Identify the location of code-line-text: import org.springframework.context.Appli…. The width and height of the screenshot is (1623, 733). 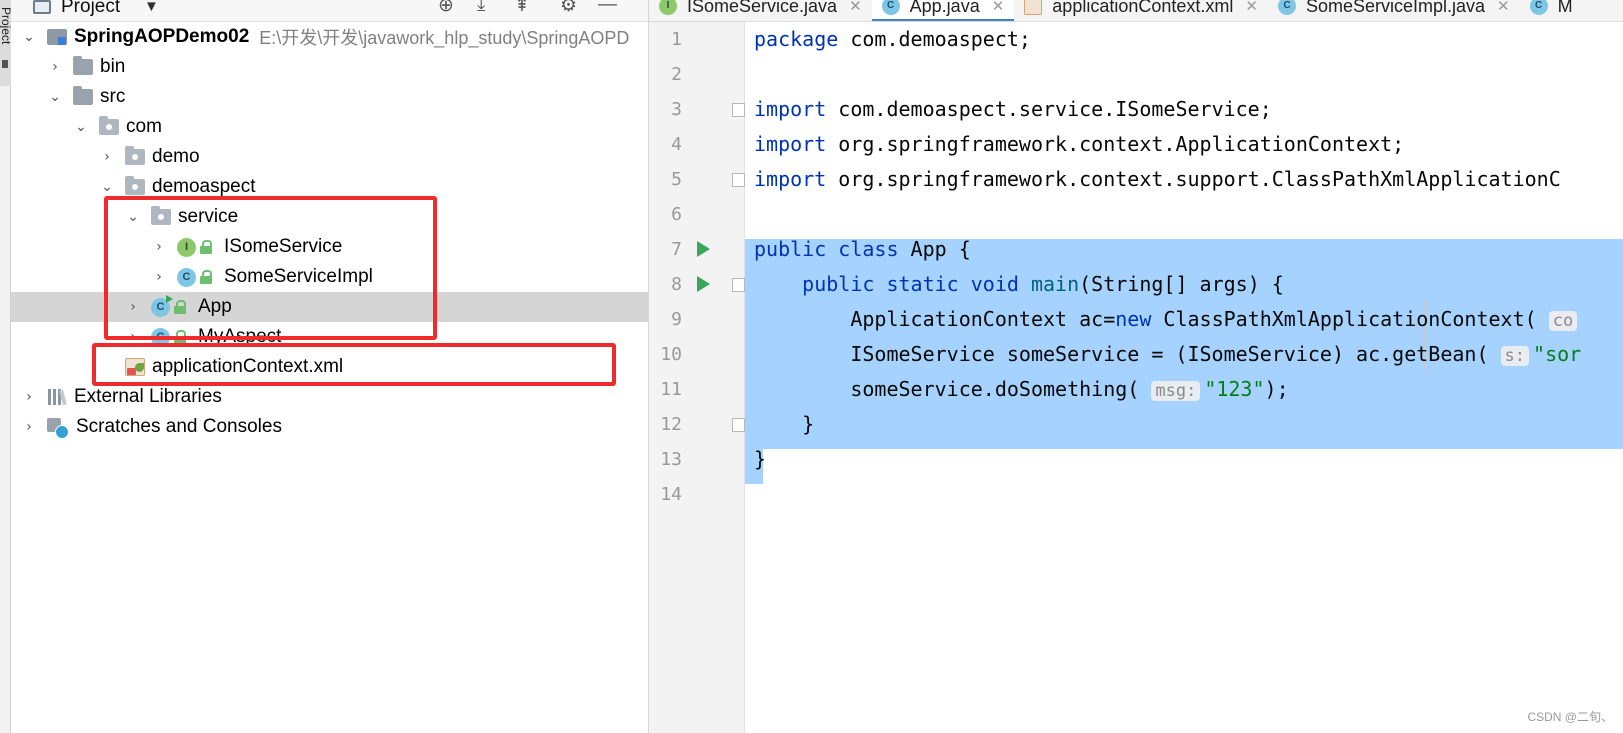
(1079, 144).